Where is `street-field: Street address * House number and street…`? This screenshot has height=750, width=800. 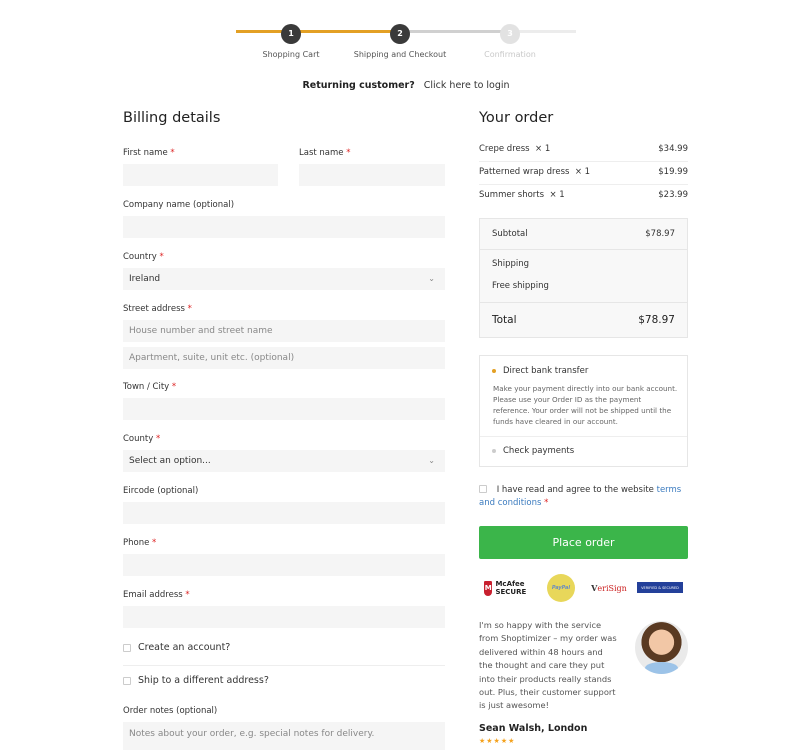 street-field: Street address * House number and street… is located at coordinates (284, 336).